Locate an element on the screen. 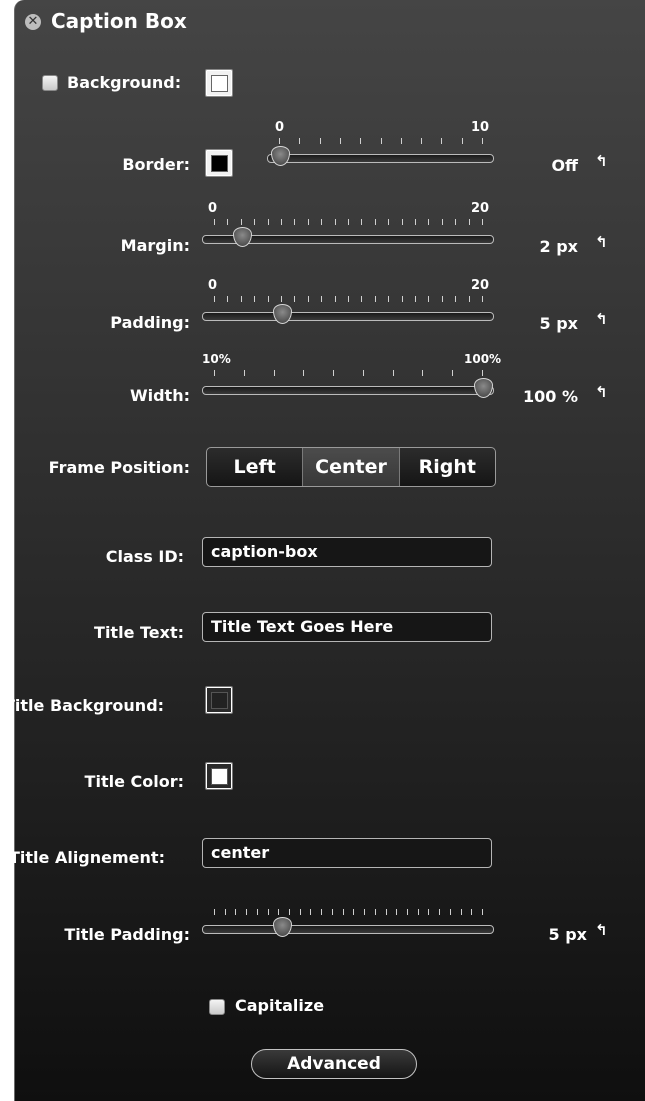 The width and height of the screenshot is (645, 1101). frame-position-right: Right is located at coordinates (447, 467).